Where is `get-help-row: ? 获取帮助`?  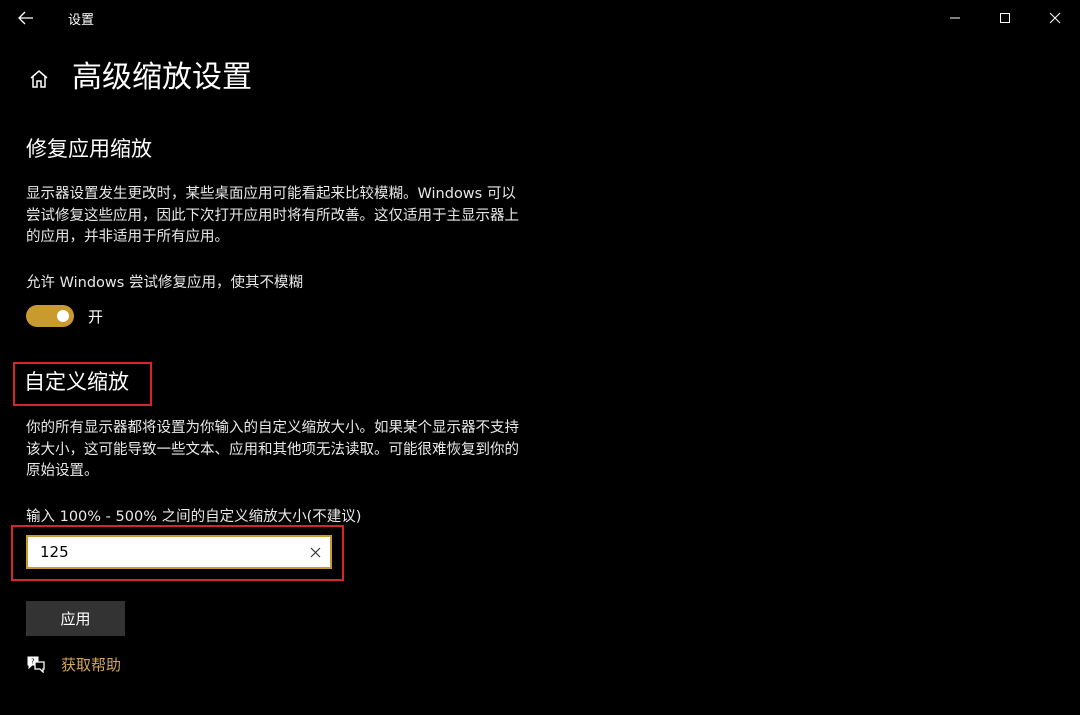
get-help-row: ? 获取帮助 is located at coordinates (73, 664).